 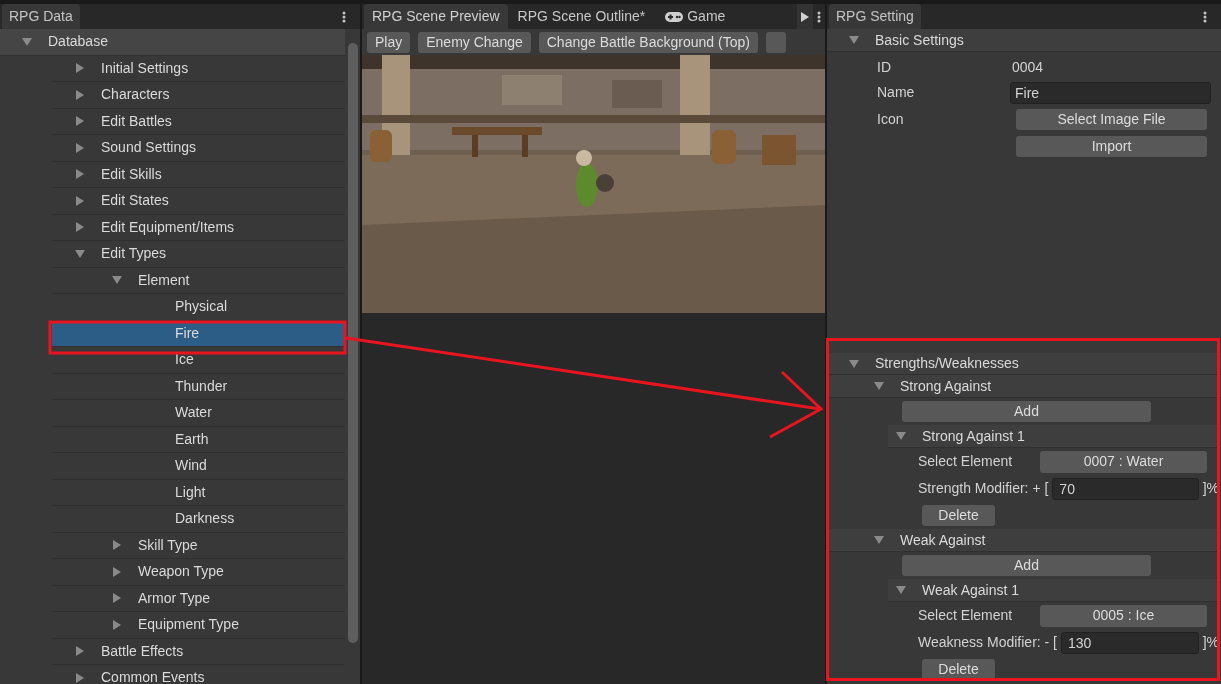 I want to click on scrollbar, so click(x=352, y=343).